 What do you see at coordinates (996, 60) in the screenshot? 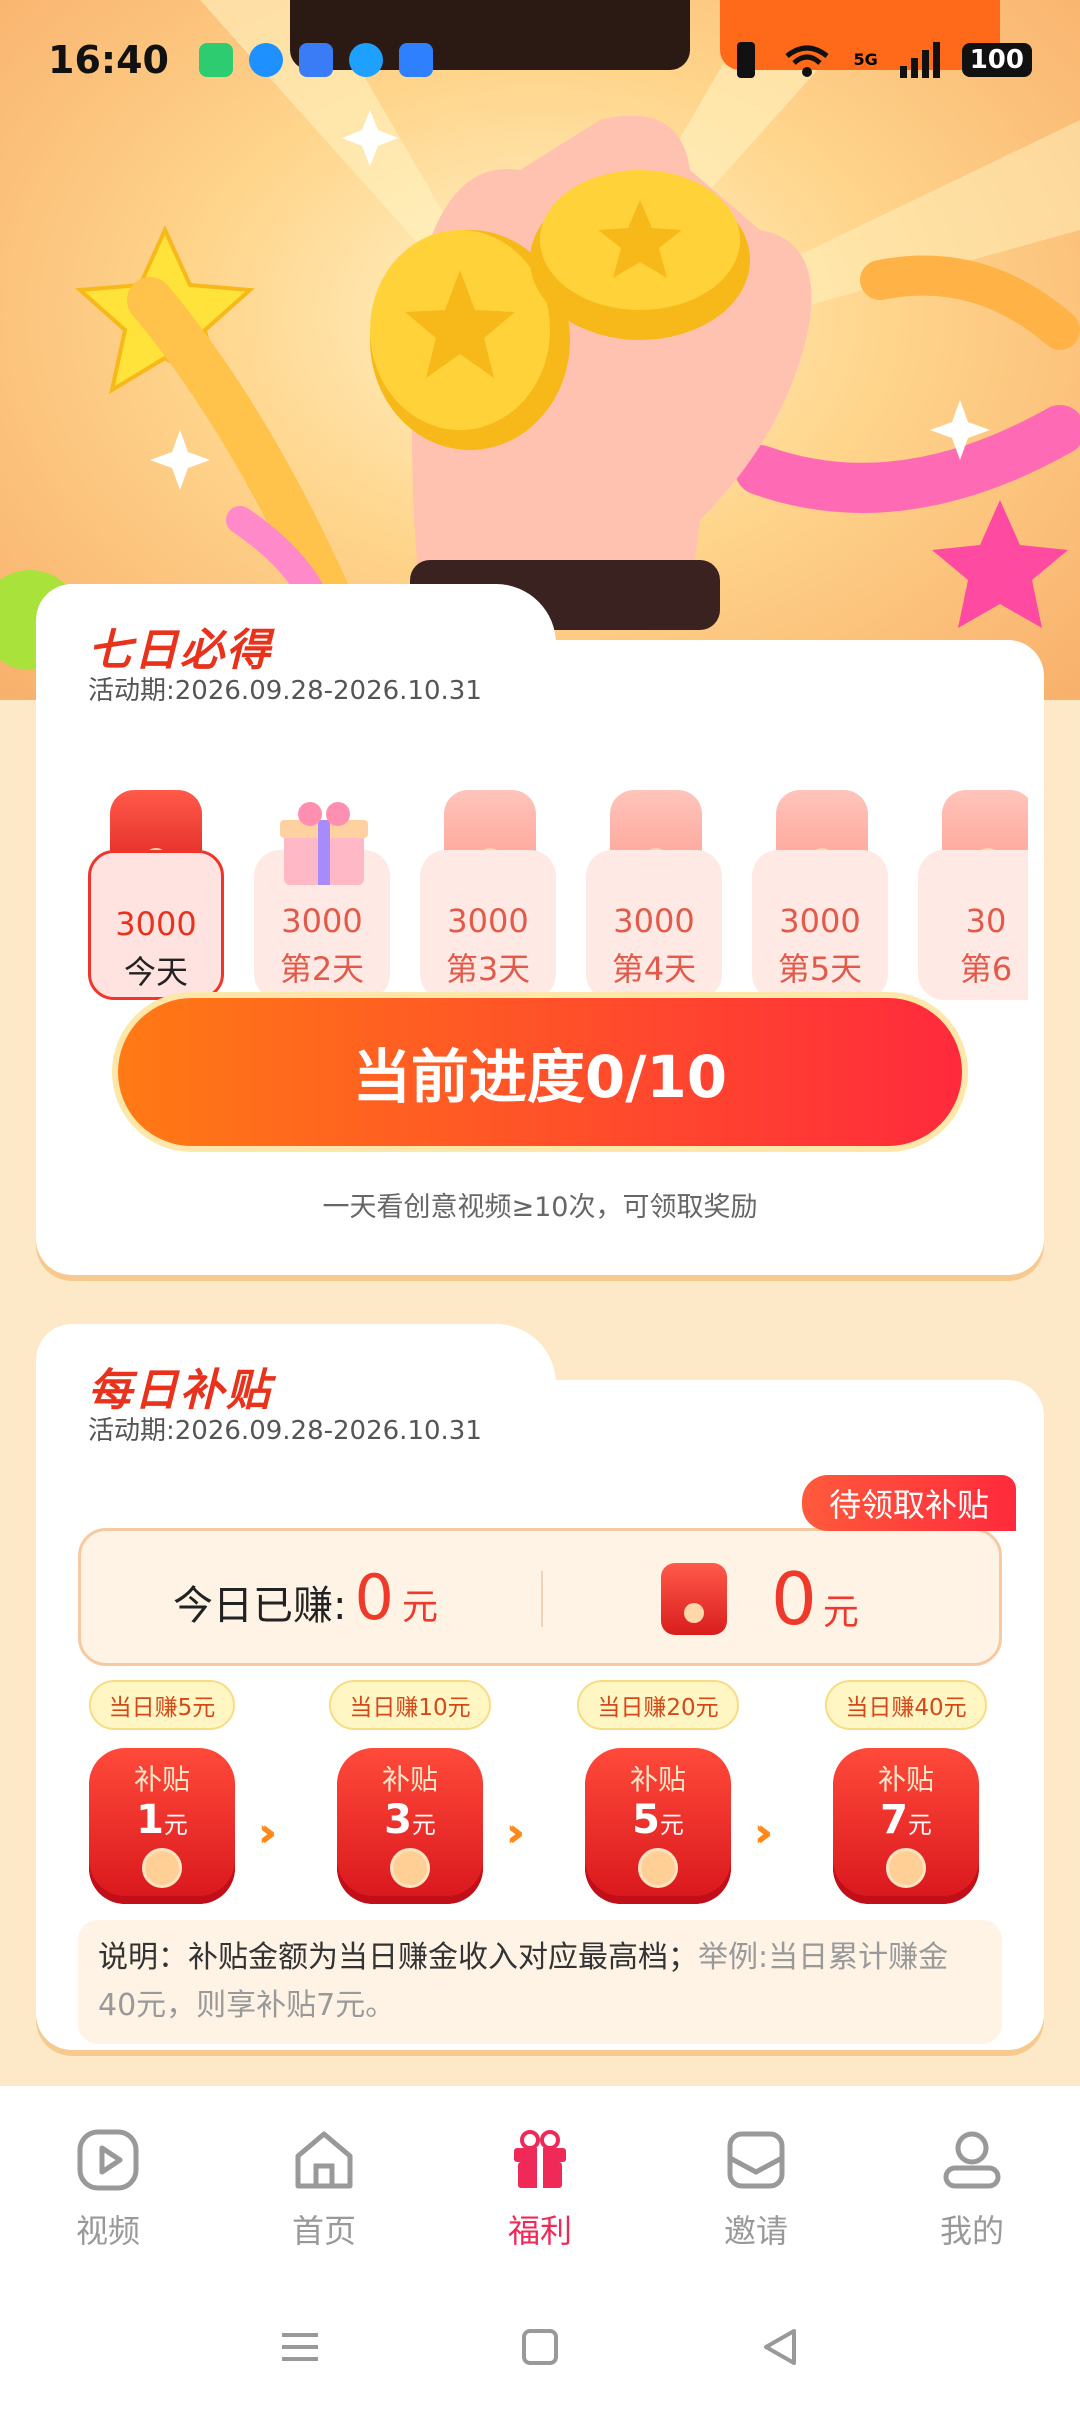
I see `battery-level: 100` at bounding box center [996, 60].